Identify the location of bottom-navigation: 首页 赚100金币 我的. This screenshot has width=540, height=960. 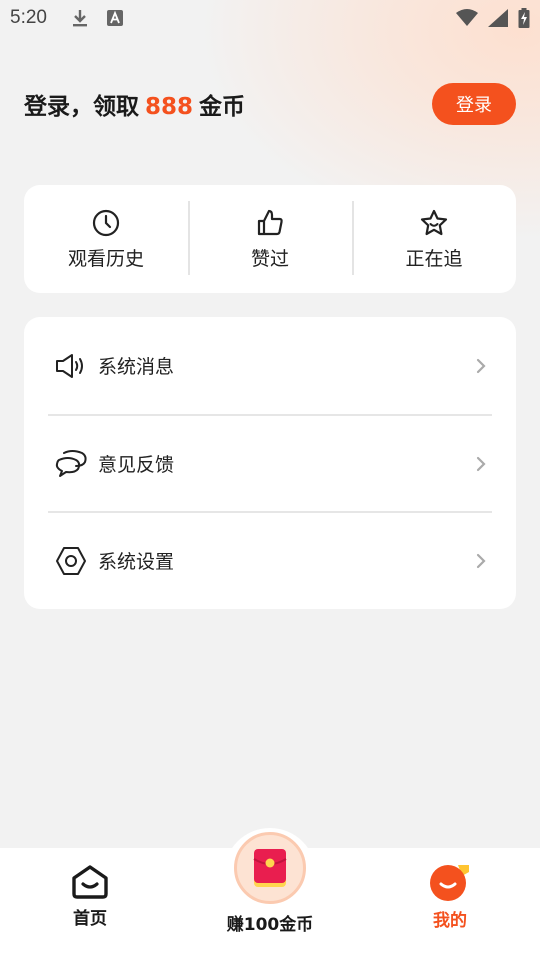
(270, 894).